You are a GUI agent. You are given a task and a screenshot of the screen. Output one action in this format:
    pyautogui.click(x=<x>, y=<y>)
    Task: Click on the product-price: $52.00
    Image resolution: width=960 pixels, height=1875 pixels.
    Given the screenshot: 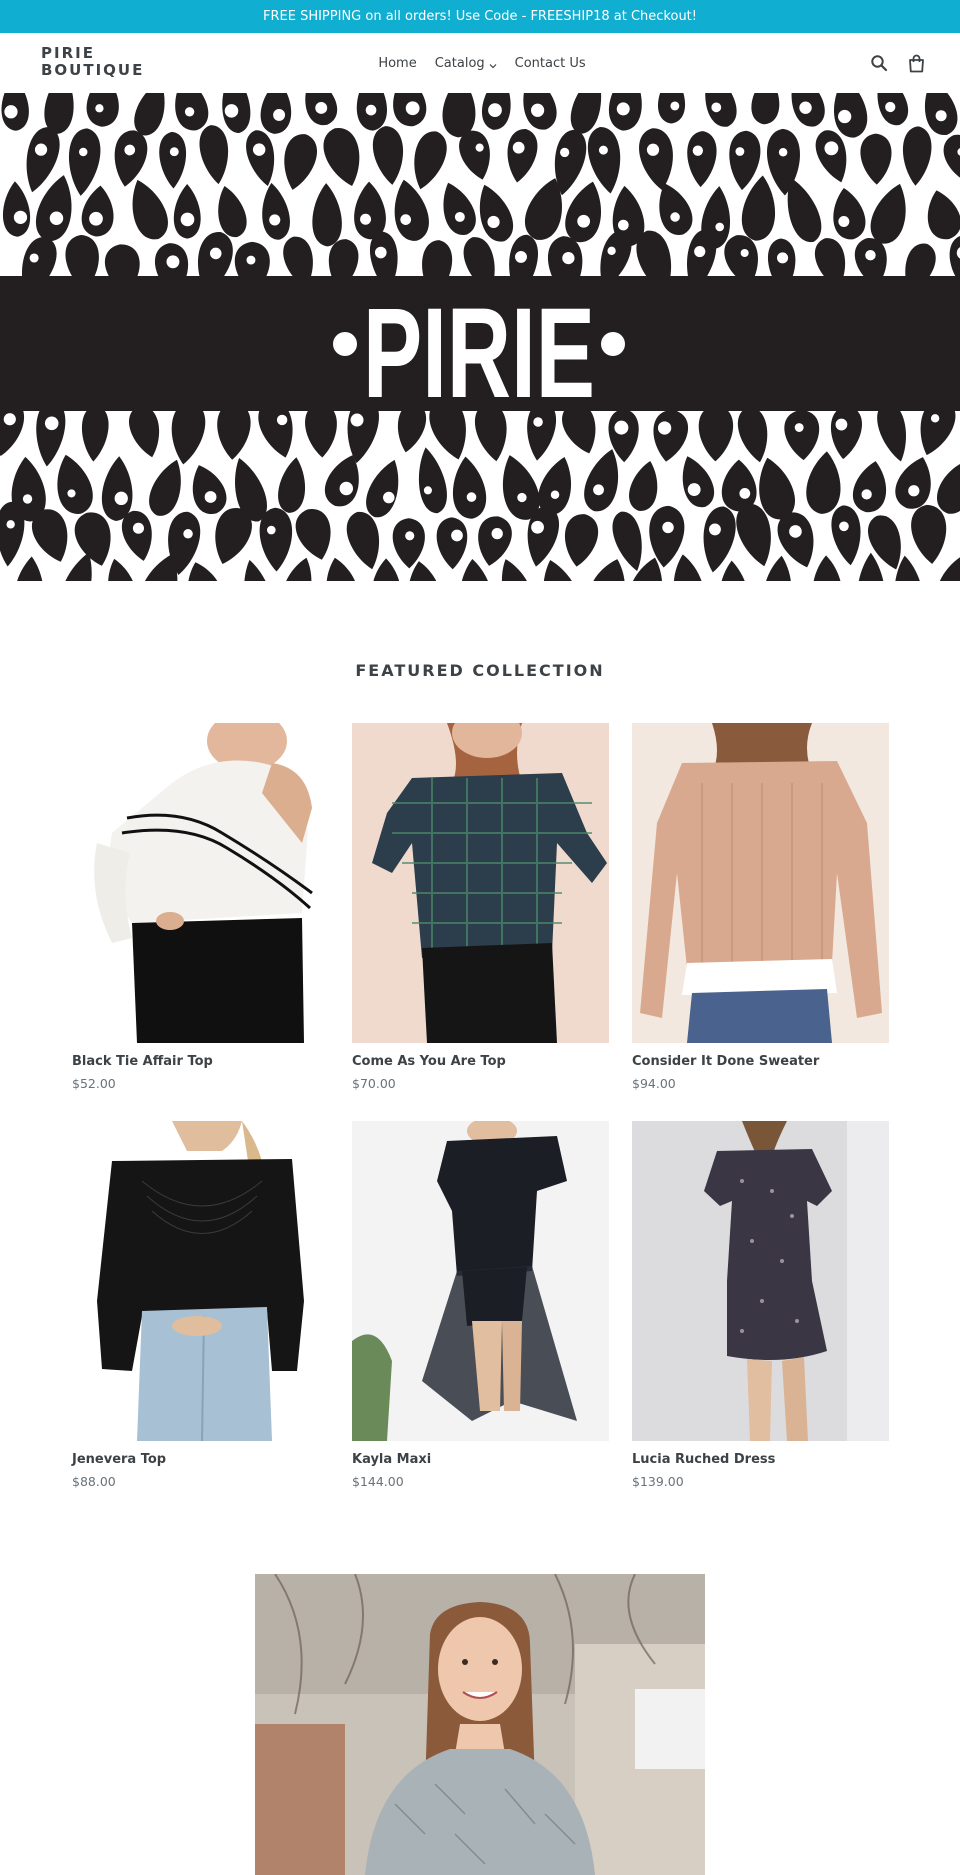 What is the action you would take?
    pyautogui.click(x=94, y=1083)
    